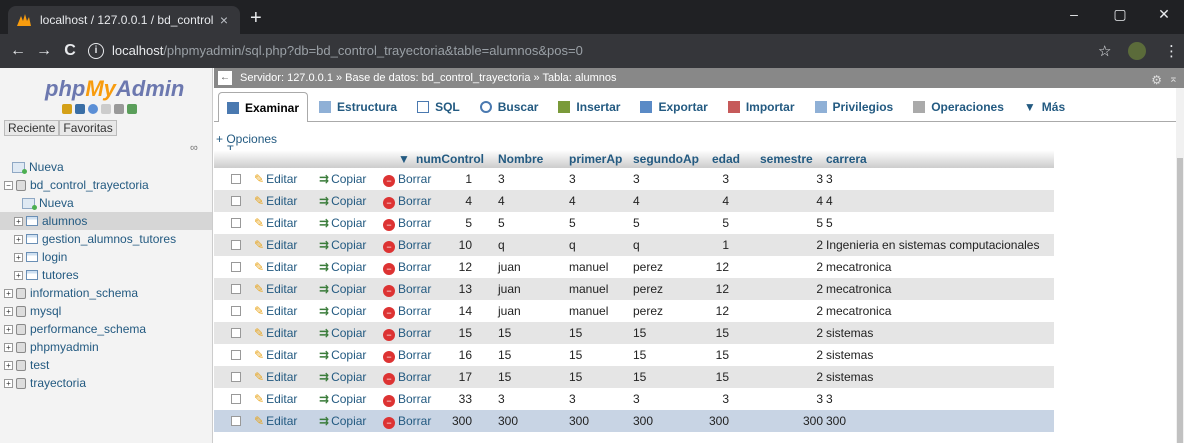 Image resolution: width=1184 pixels, height=443 pixels. What do you see at coordinates (595, 159) in the screenshot?
I see `column-header: primerAp` at bounding box center [595, 159].